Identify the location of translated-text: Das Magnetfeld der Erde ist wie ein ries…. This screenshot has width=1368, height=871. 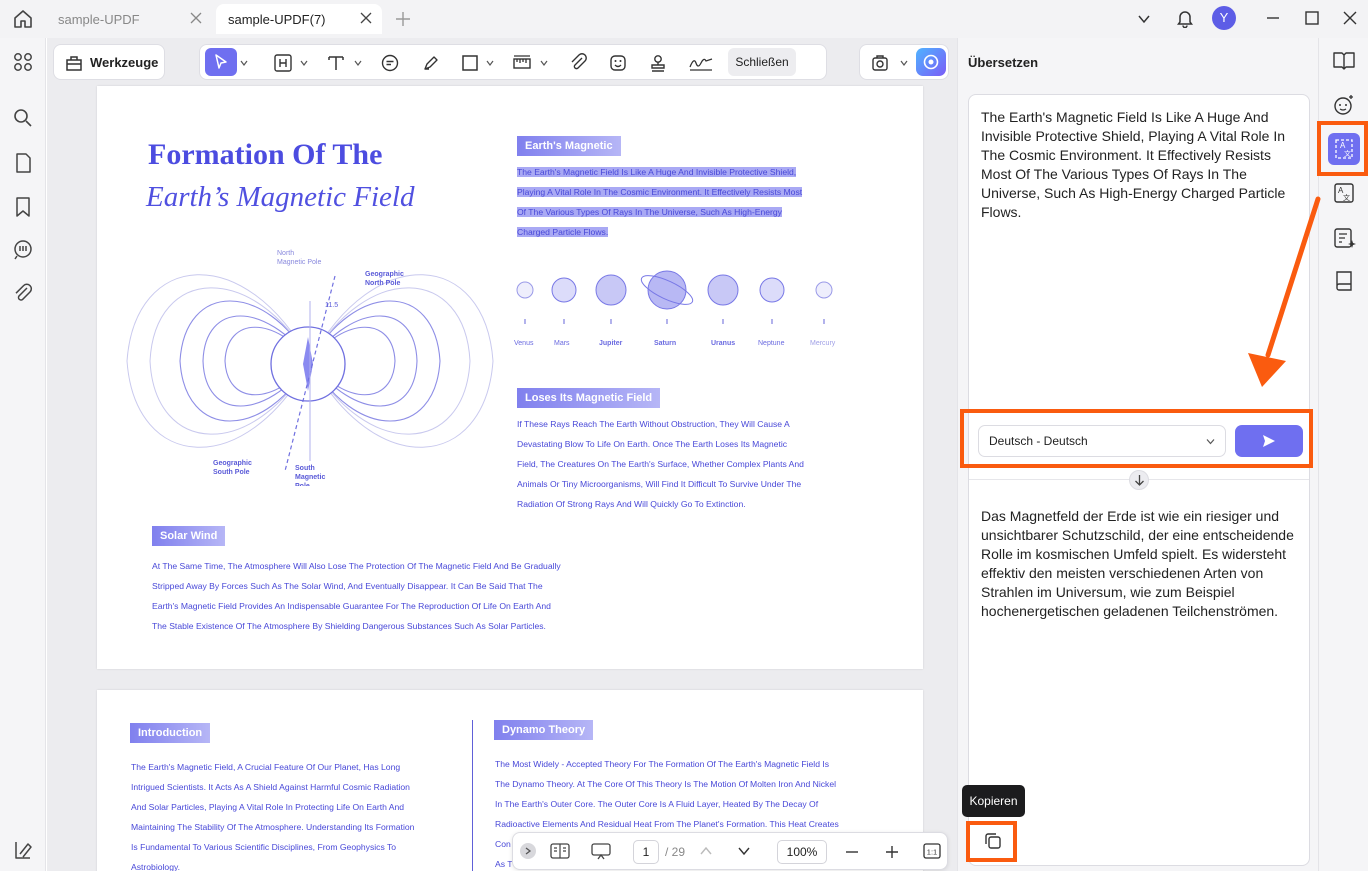
(1140, 564).